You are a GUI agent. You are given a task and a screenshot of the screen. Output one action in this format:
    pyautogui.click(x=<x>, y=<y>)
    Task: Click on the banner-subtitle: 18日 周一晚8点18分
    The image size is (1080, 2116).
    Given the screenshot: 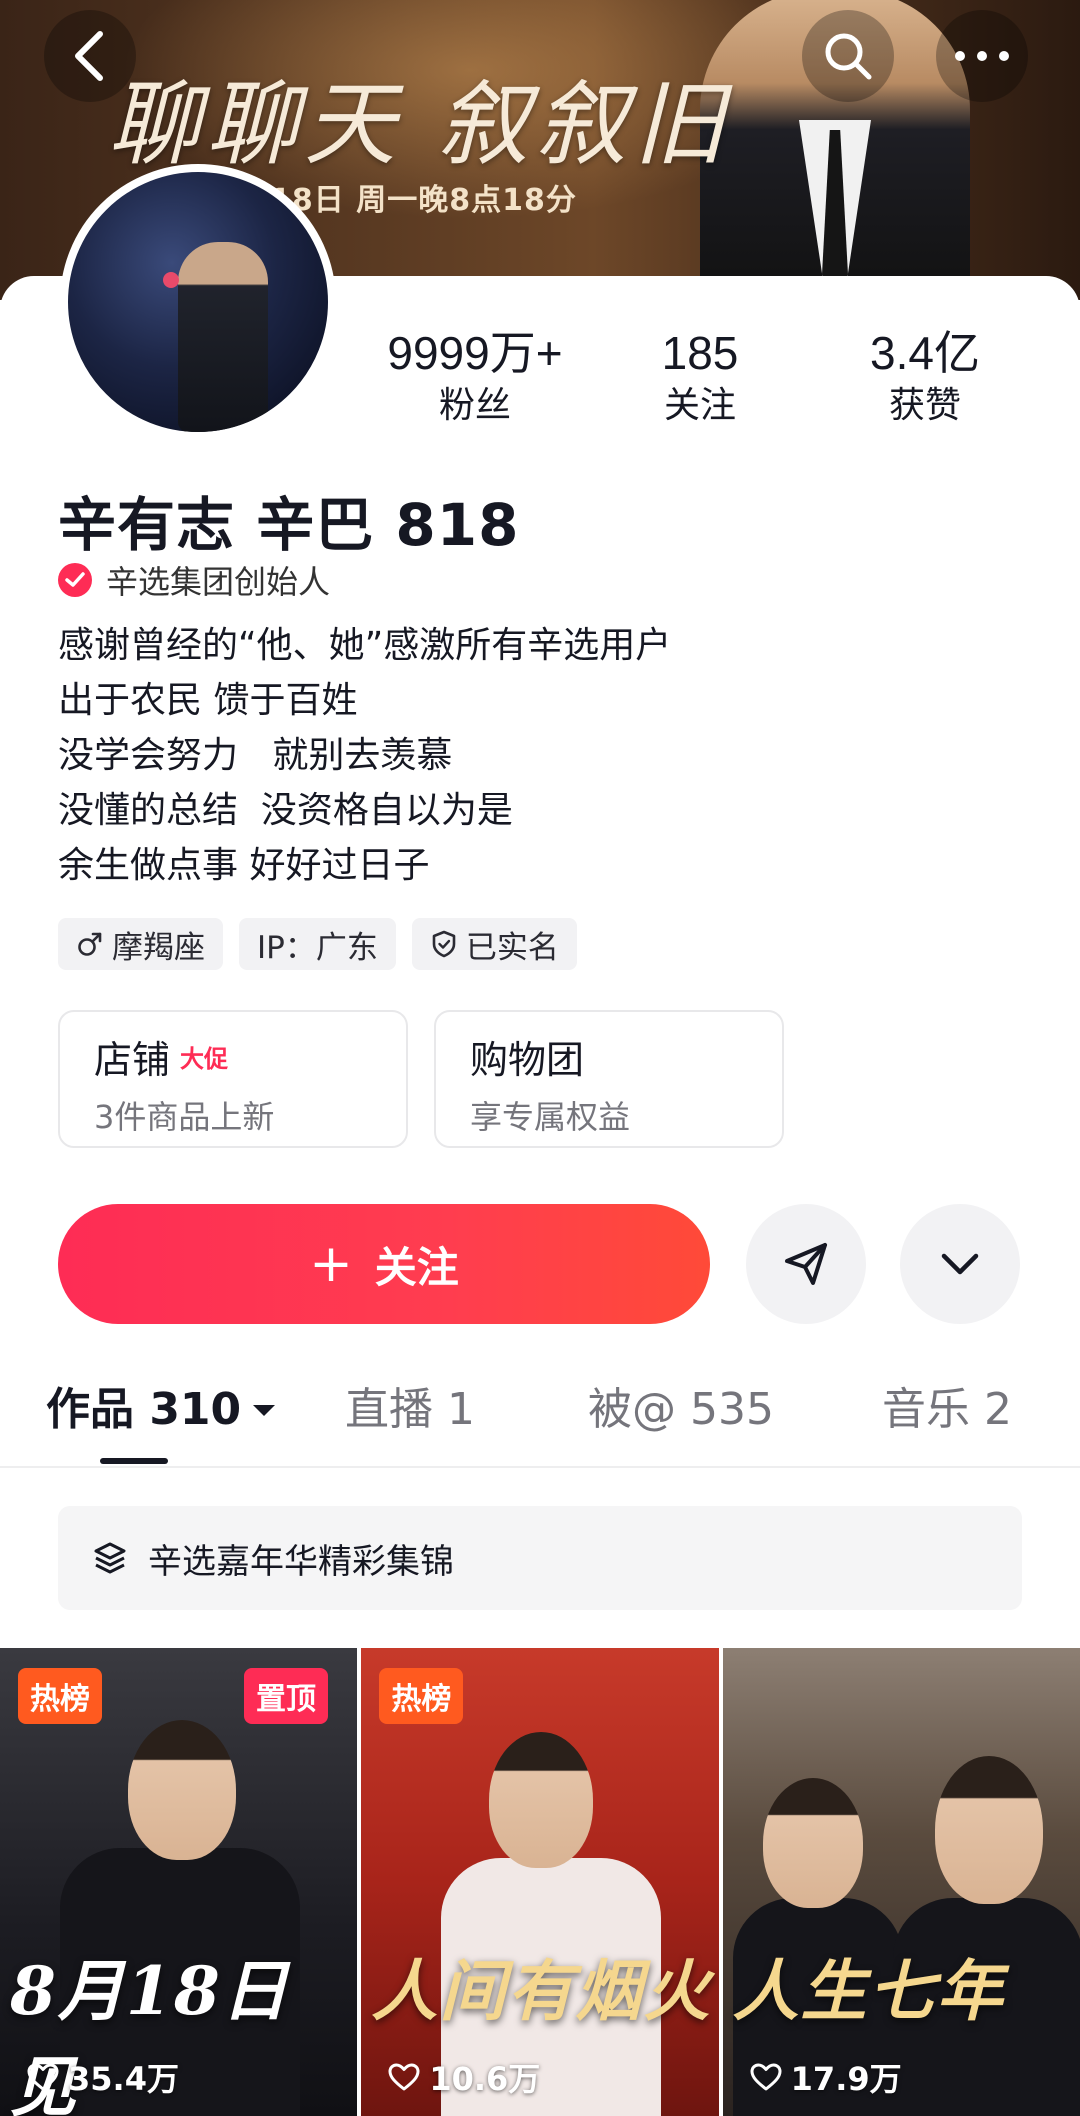 What is the action you would take?
    pyautogui.click(x=423, y=200)
    